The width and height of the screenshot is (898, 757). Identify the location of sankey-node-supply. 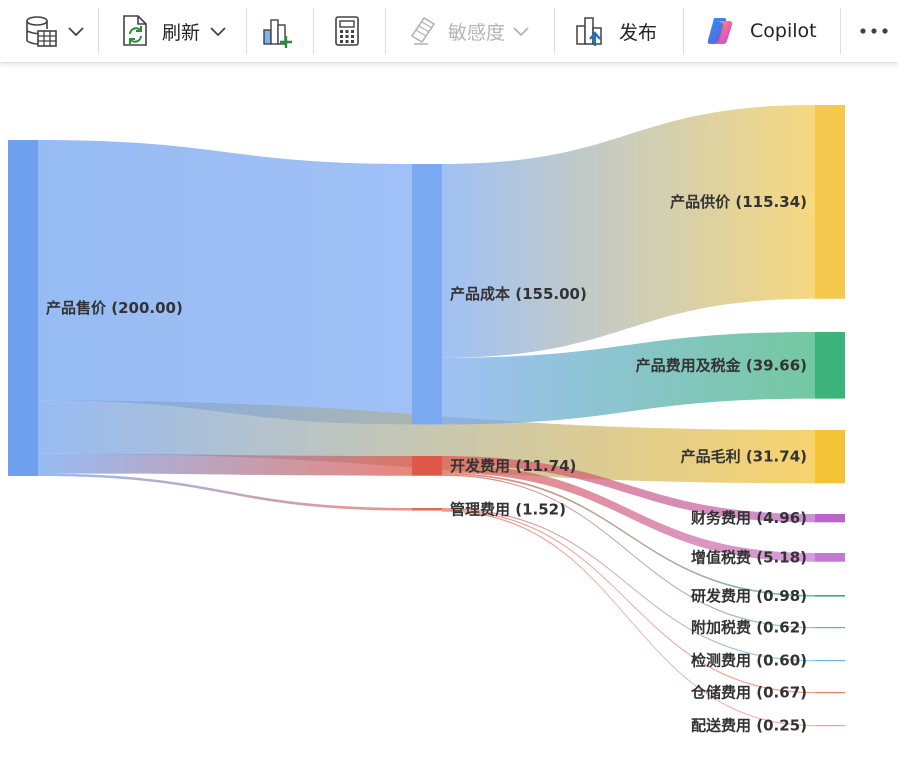
(830, 202).